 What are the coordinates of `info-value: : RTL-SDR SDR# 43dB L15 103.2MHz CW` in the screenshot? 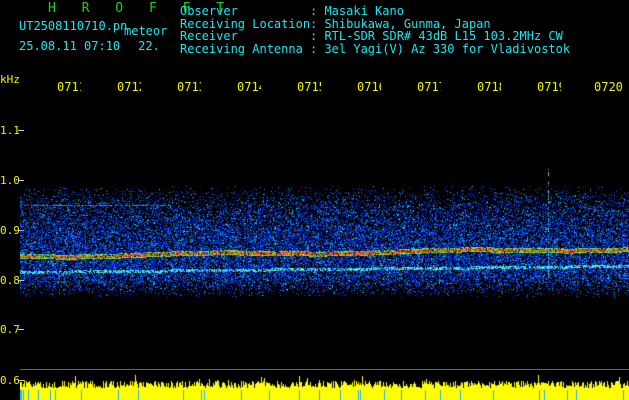 It's located at (436, 36).